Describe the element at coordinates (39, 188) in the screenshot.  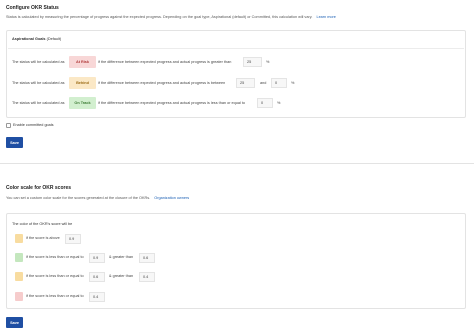
I see `color-scale-title: Color scale for OKR scores` at that location.